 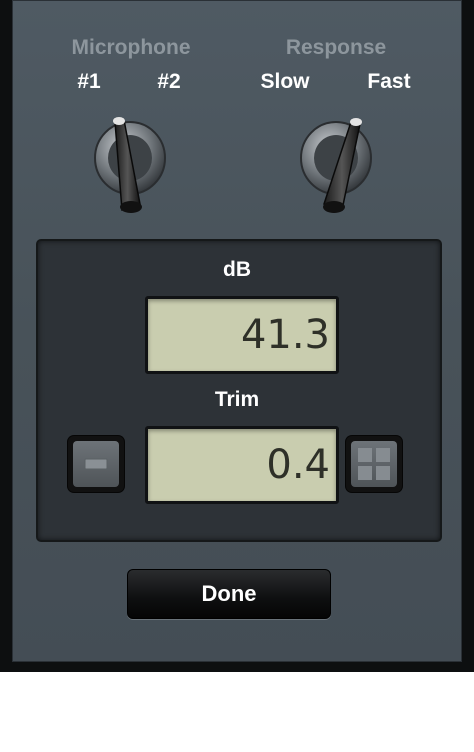 What do you see at coordinates (389, 82) in the screenshot?
I see `response-option-fast: Fast` at bounding box center [389, 82].